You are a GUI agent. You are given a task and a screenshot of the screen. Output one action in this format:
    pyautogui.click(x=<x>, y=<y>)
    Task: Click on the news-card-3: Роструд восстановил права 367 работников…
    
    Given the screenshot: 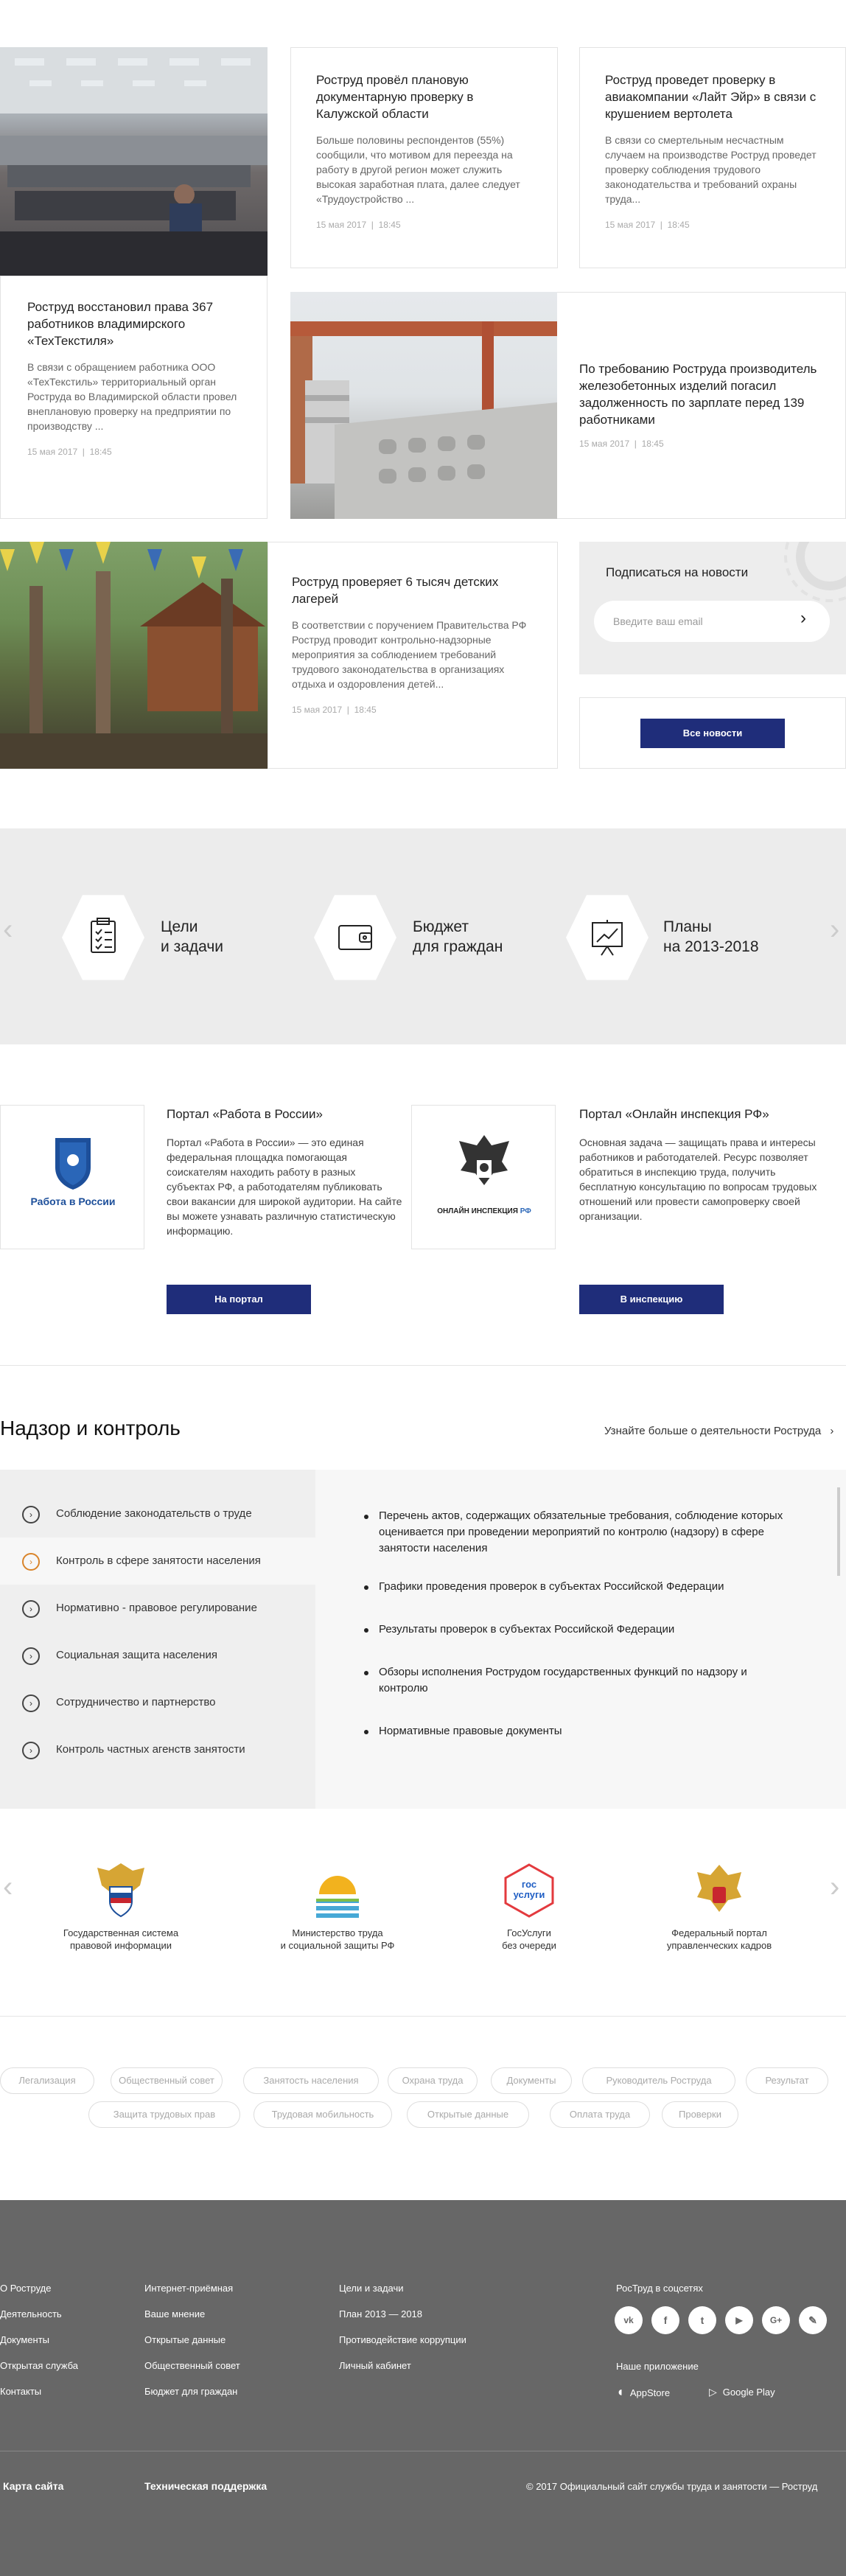 What is the action you would take?
    pyautogui.click(x=134, y=397)
    